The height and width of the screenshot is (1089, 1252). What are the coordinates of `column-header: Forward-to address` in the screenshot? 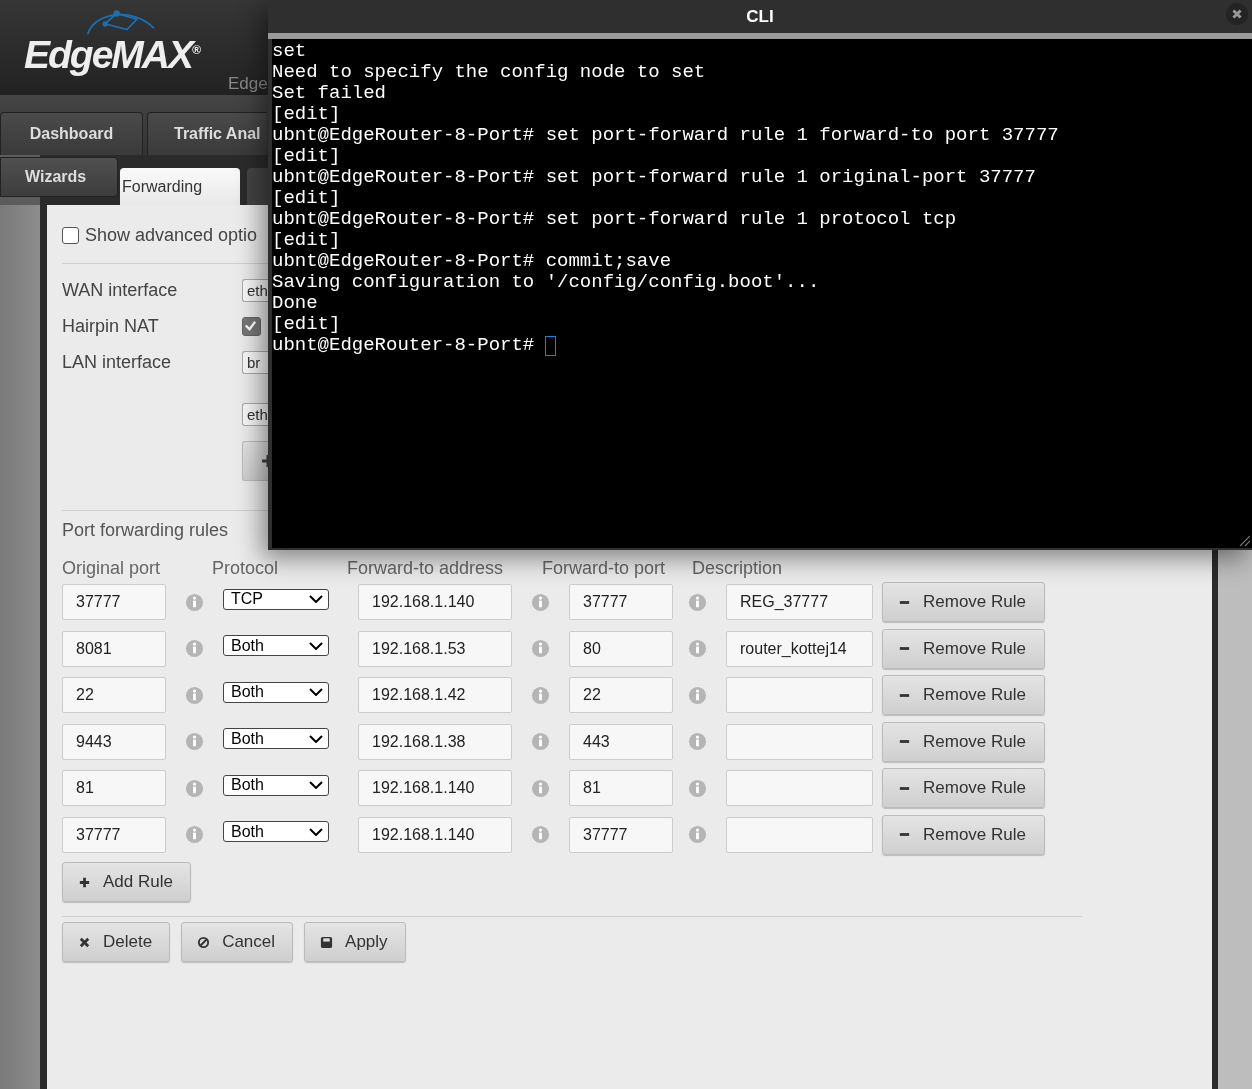 It's located at (426, 568).